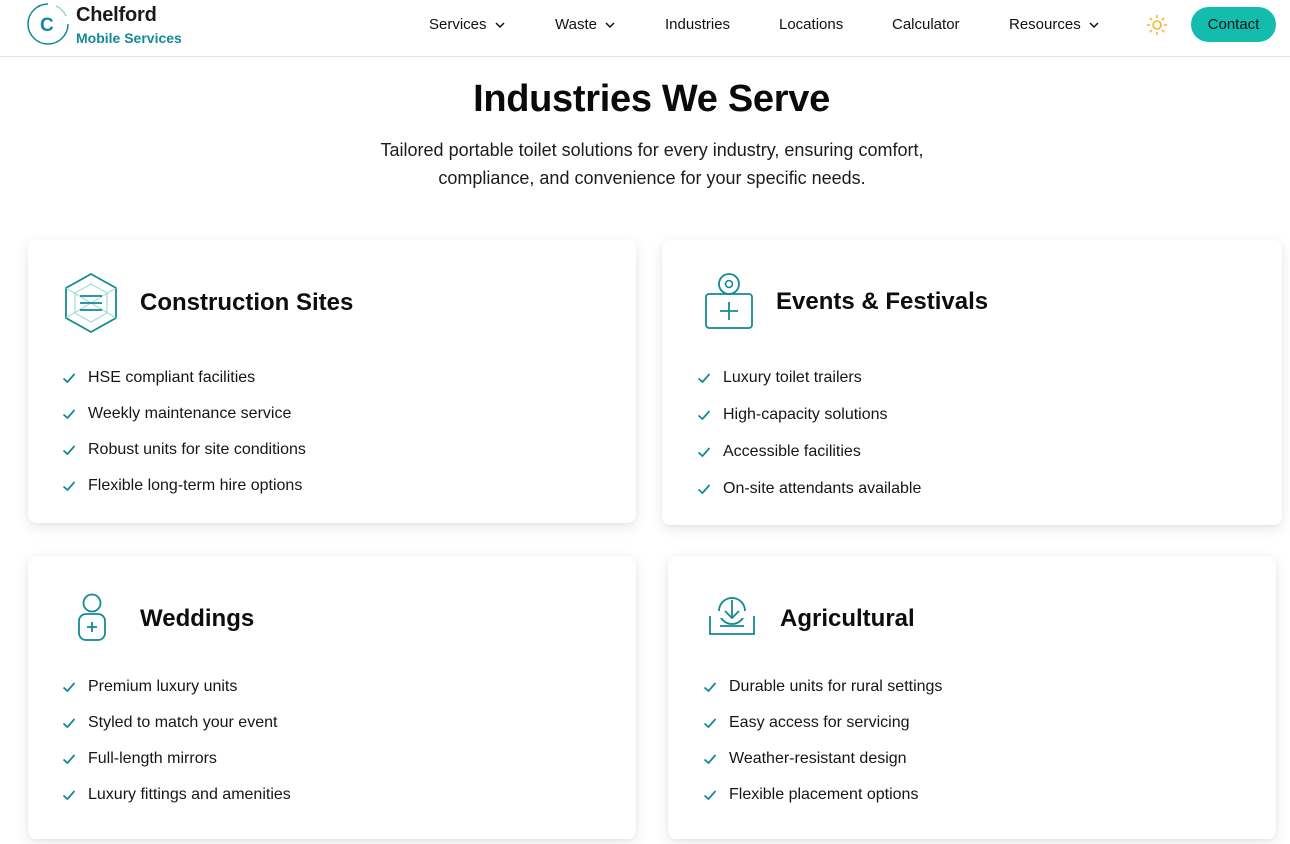  I want to click on person-plus-icon, so click(91, 621).